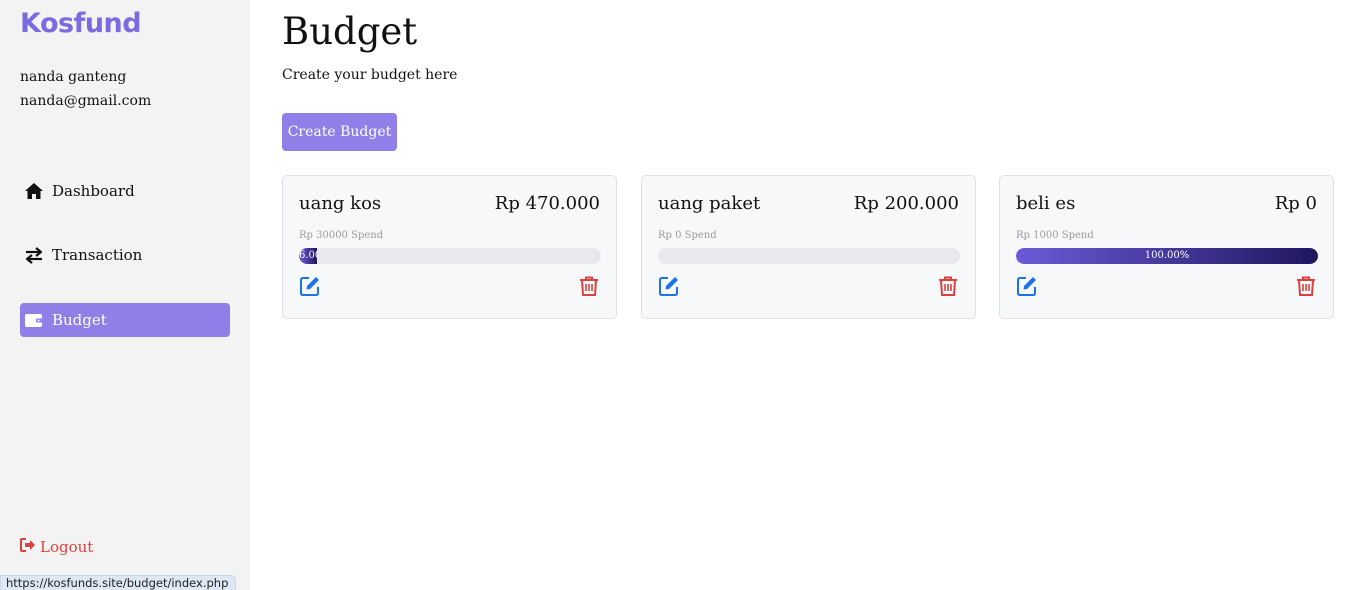  I want to click on sidebar-item-dashboard: Dashboard, so click(125, 191).